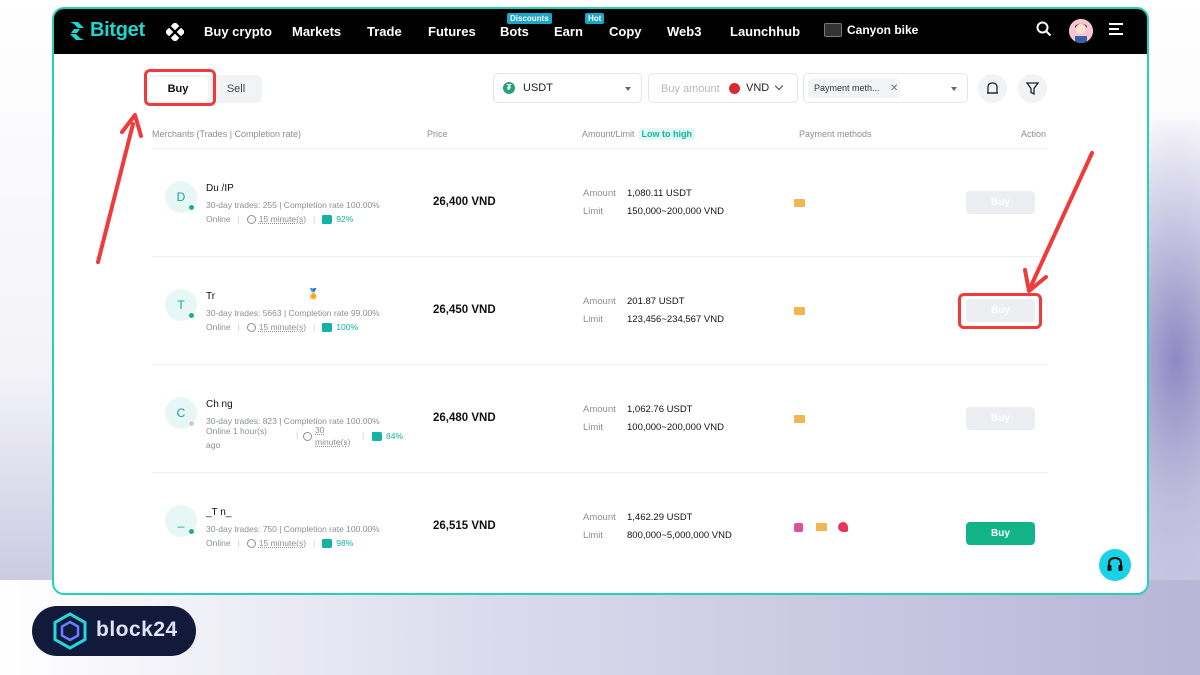 The image size is (1200, 675). Describe the element at coordinates (437, 134) in the screenshot. I see `header-price: Price` at that location.